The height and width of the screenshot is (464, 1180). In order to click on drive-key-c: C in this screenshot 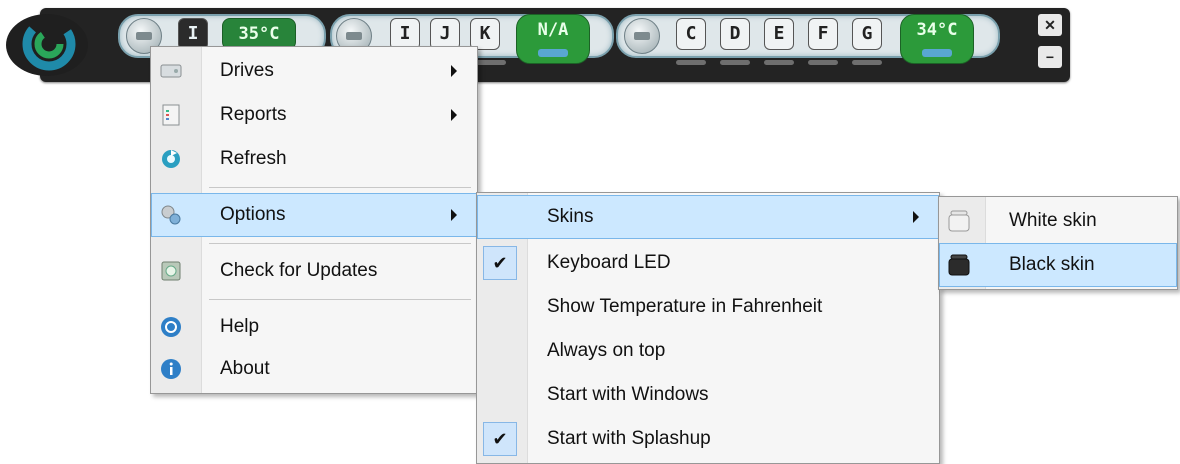, I will do `click(691, 34)`.